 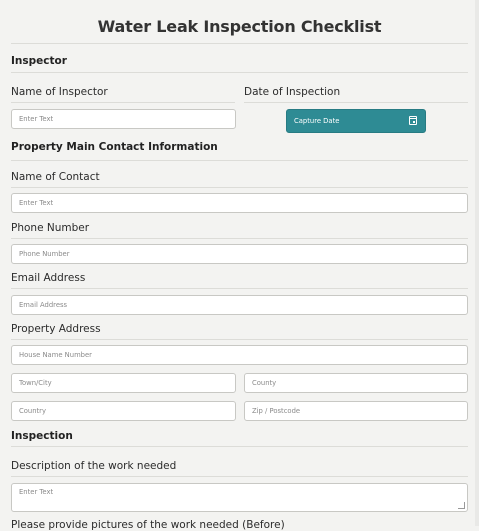 What do you see at coordinates (50, 228) in the screenshot?
I see `phone-label: Phone Number` at bounding box center [50, 228].